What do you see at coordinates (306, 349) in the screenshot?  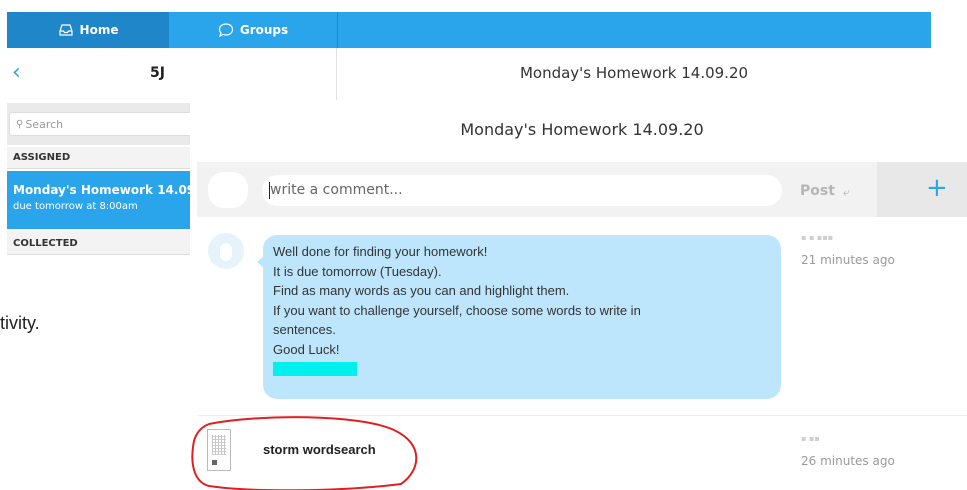 I see `message-line: Good Luck!` at bounding box center [306, 349].